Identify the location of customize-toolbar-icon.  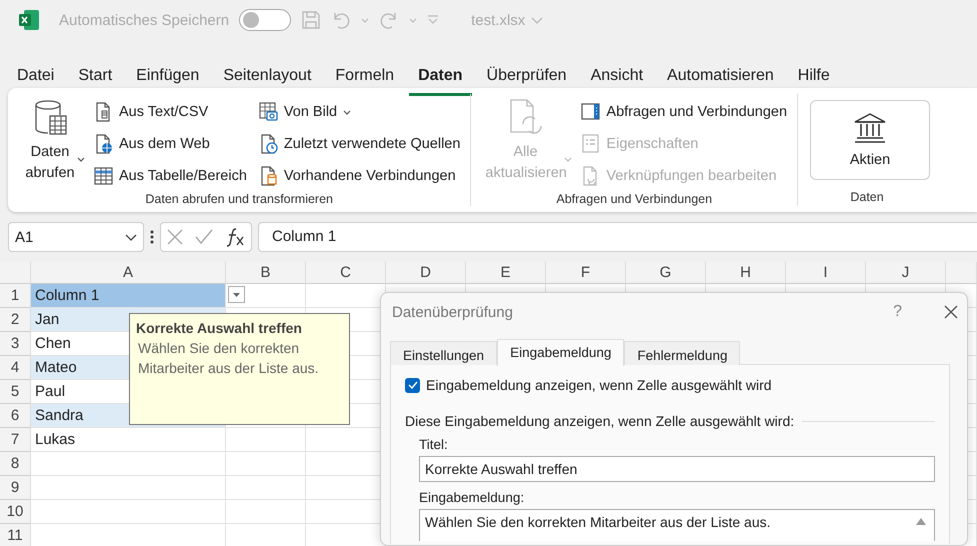
(433, 20).